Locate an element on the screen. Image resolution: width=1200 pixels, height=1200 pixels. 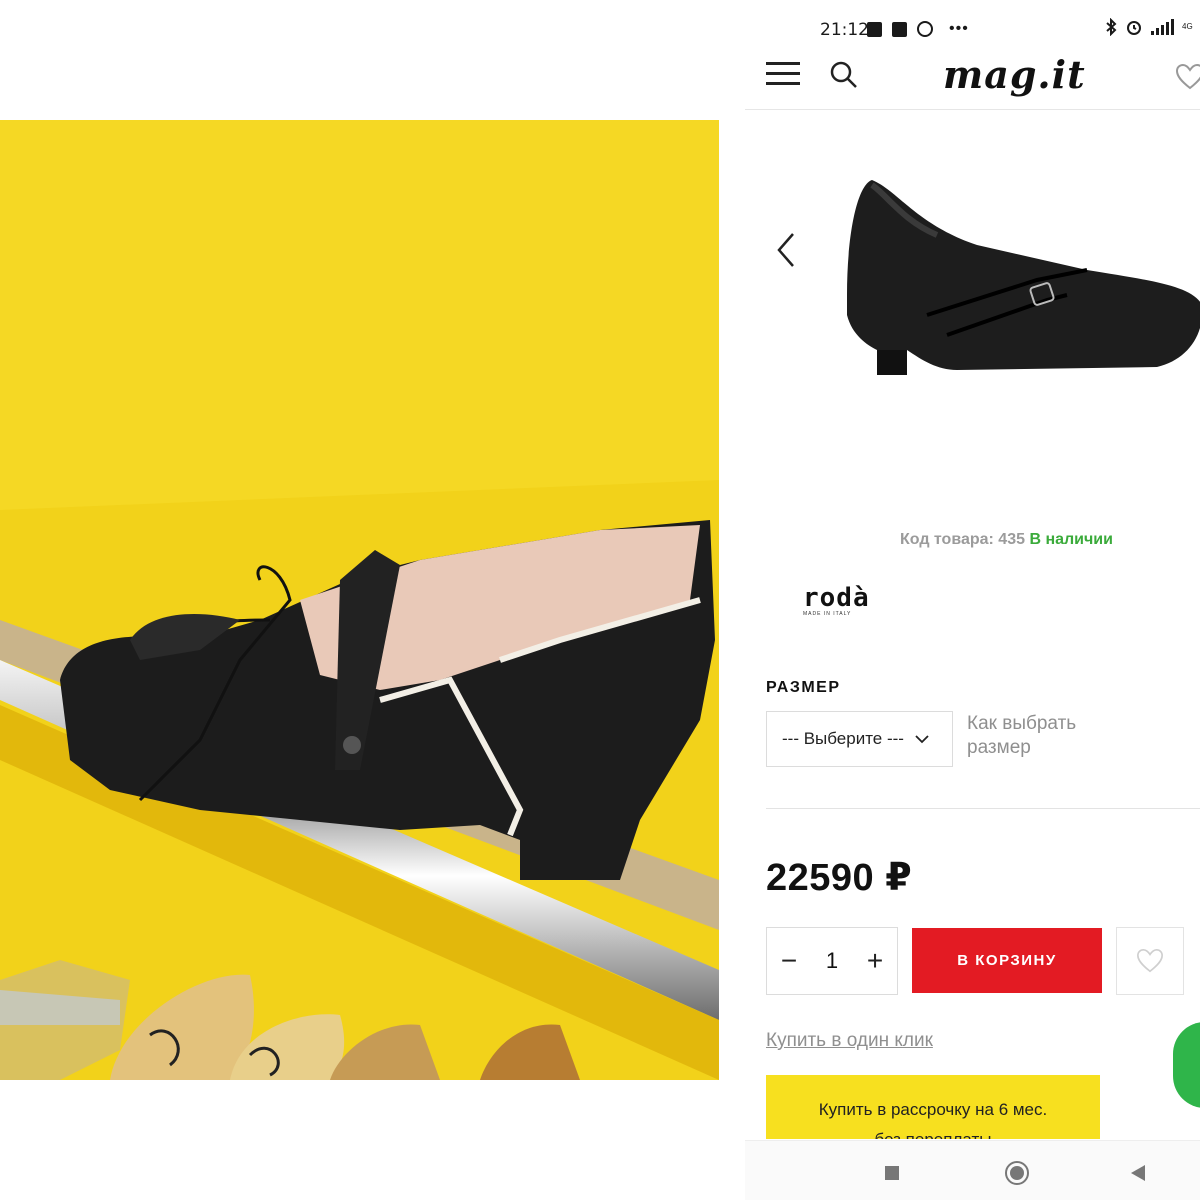
chat-button is located at coordinates (1186, 1065).